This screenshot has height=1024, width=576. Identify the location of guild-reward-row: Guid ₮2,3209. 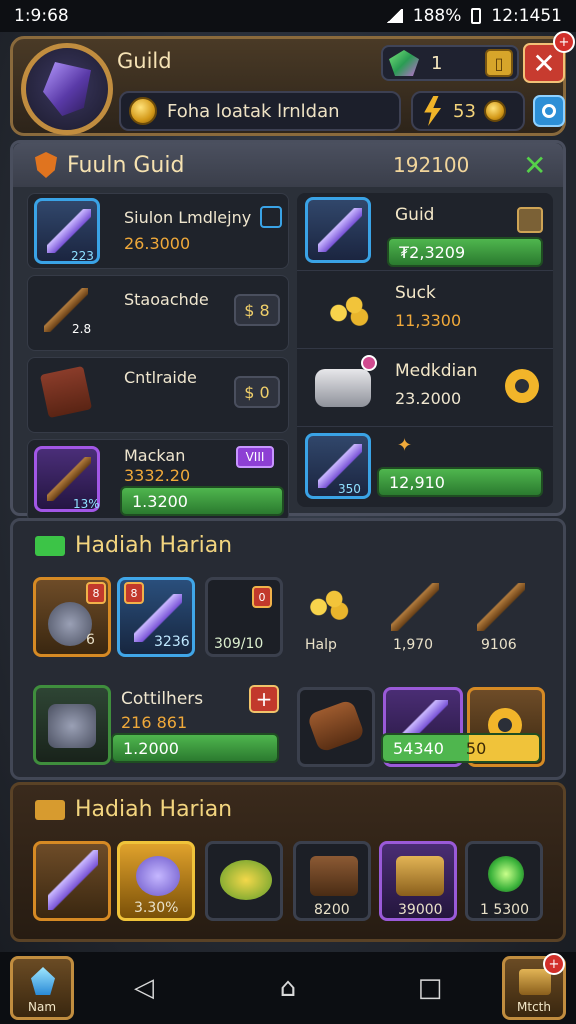
(425, 232).